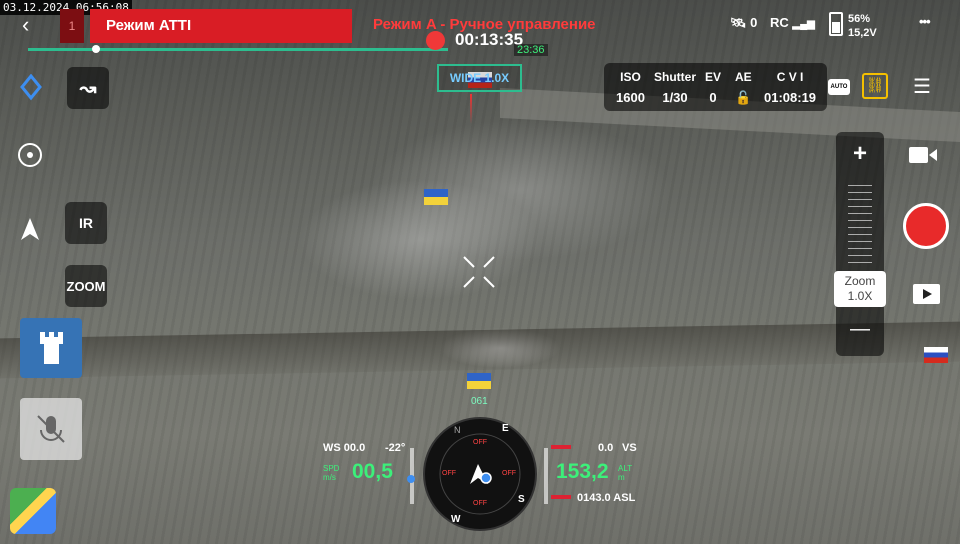  Describe the element at coordinates (621, 477) in the screenshot. I see `altitude-unit: m` at that location.